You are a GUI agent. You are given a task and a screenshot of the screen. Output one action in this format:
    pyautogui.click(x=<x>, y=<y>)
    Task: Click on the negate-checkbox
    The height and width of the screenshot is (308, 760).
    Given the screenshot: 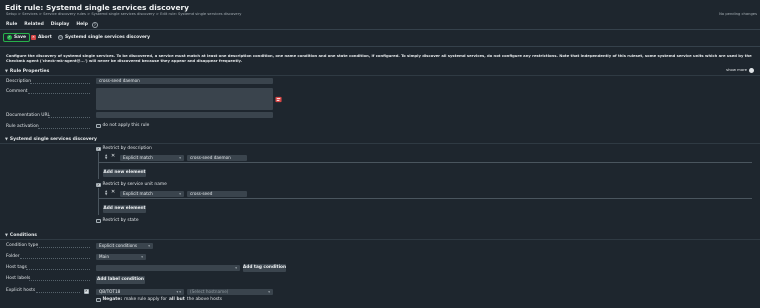 What is the action you would take?
    pyautogui.click(x=98, y=299)
    